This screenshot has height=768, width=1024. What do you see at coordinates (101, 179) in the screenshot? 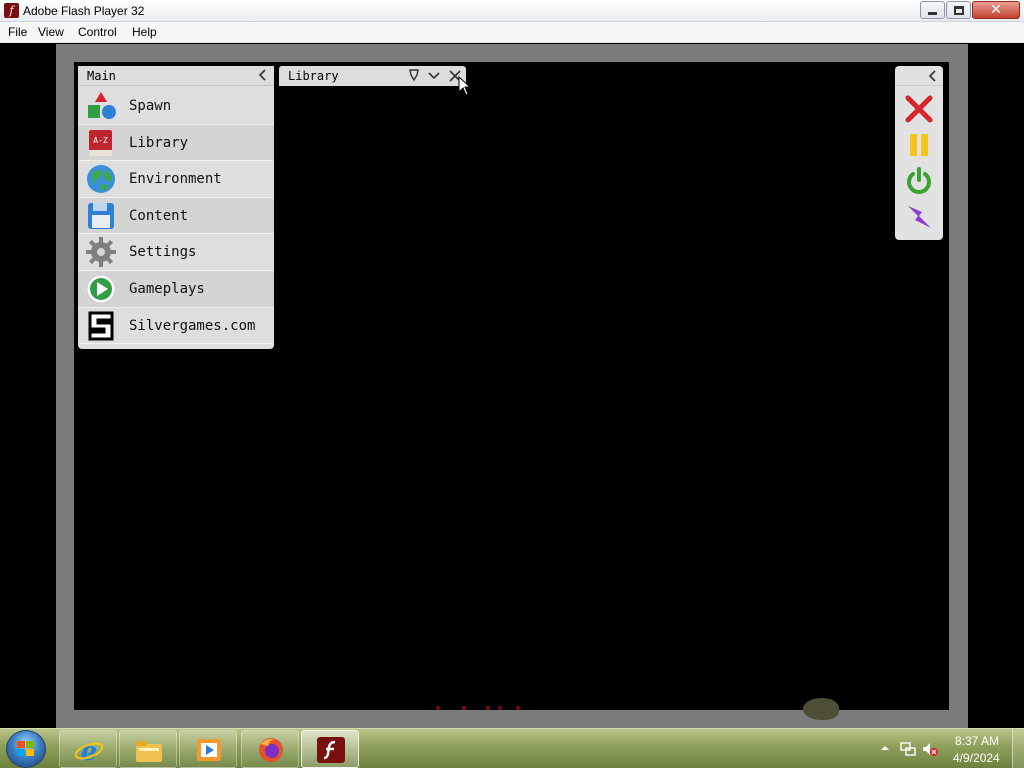
I see `globe-icon` at bounding box center [101, 179].